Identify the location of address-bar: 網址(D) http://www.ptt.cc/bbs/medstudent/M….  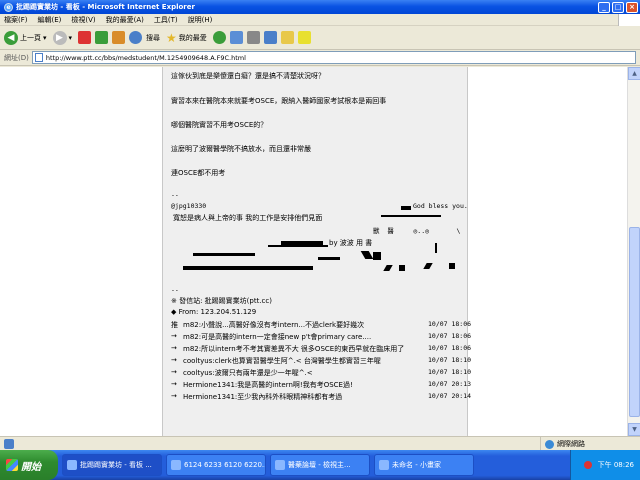
(320, 58).